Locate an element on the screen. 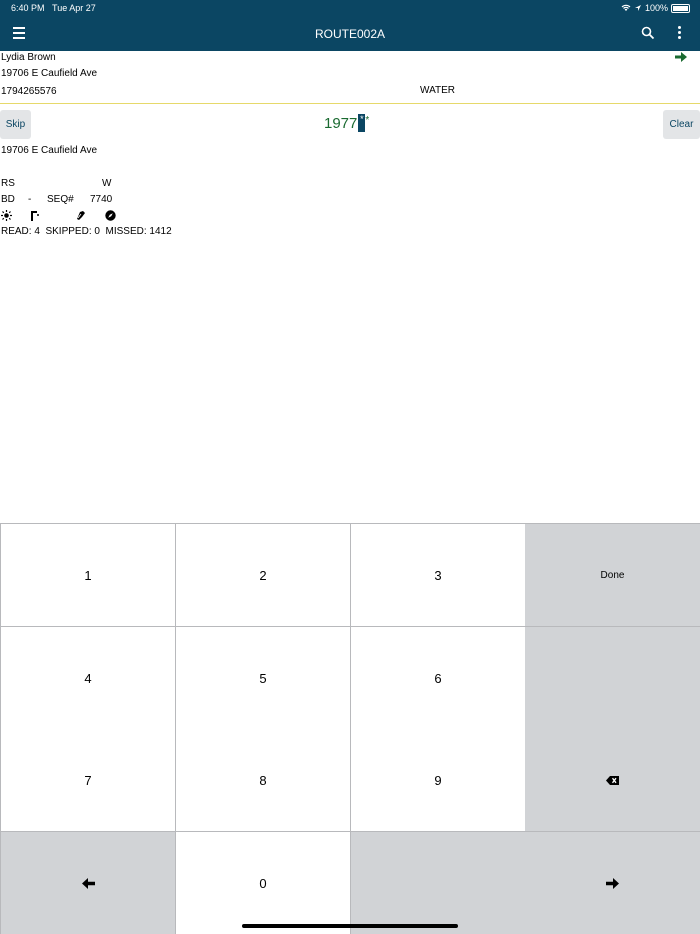  blank-key is located at coordinates (438, 883).